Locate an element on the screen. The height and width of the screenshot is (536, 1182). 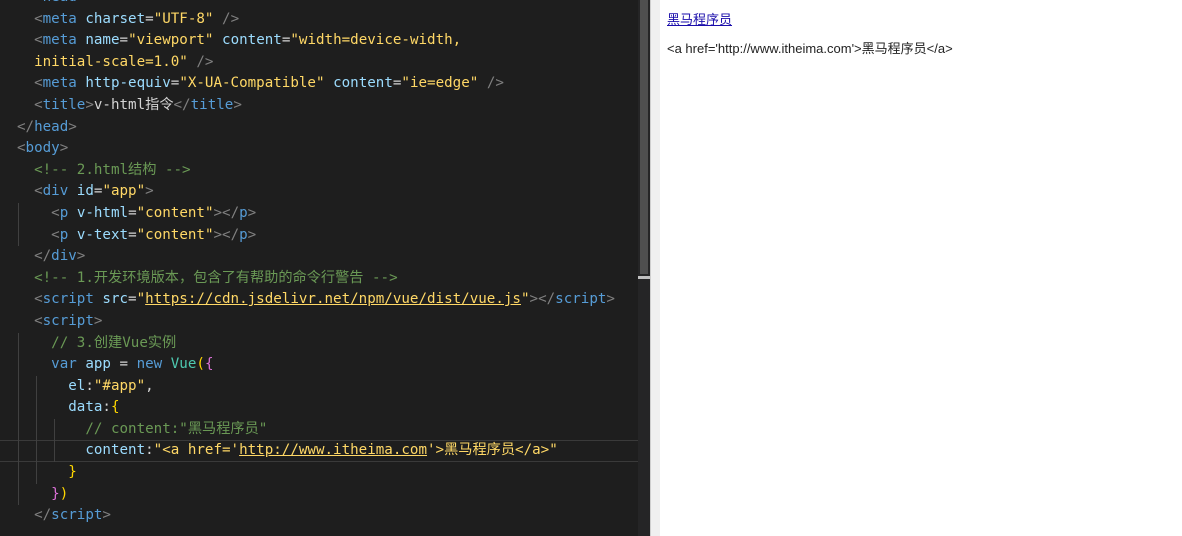
code-line-content: var app = new Vue({ is located at coordinates (106, 364).